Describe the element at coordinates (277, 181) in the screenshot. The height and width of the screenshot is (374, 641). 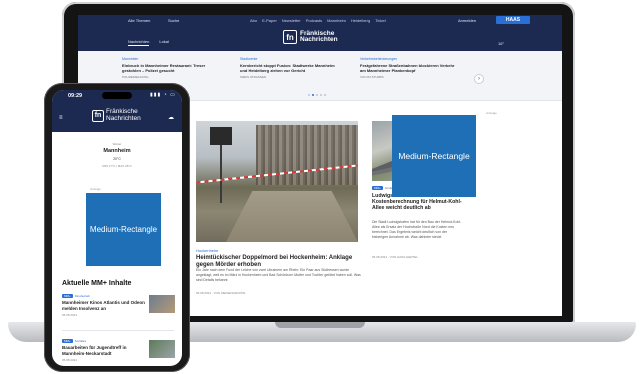
I see `main-story-image` at that location.